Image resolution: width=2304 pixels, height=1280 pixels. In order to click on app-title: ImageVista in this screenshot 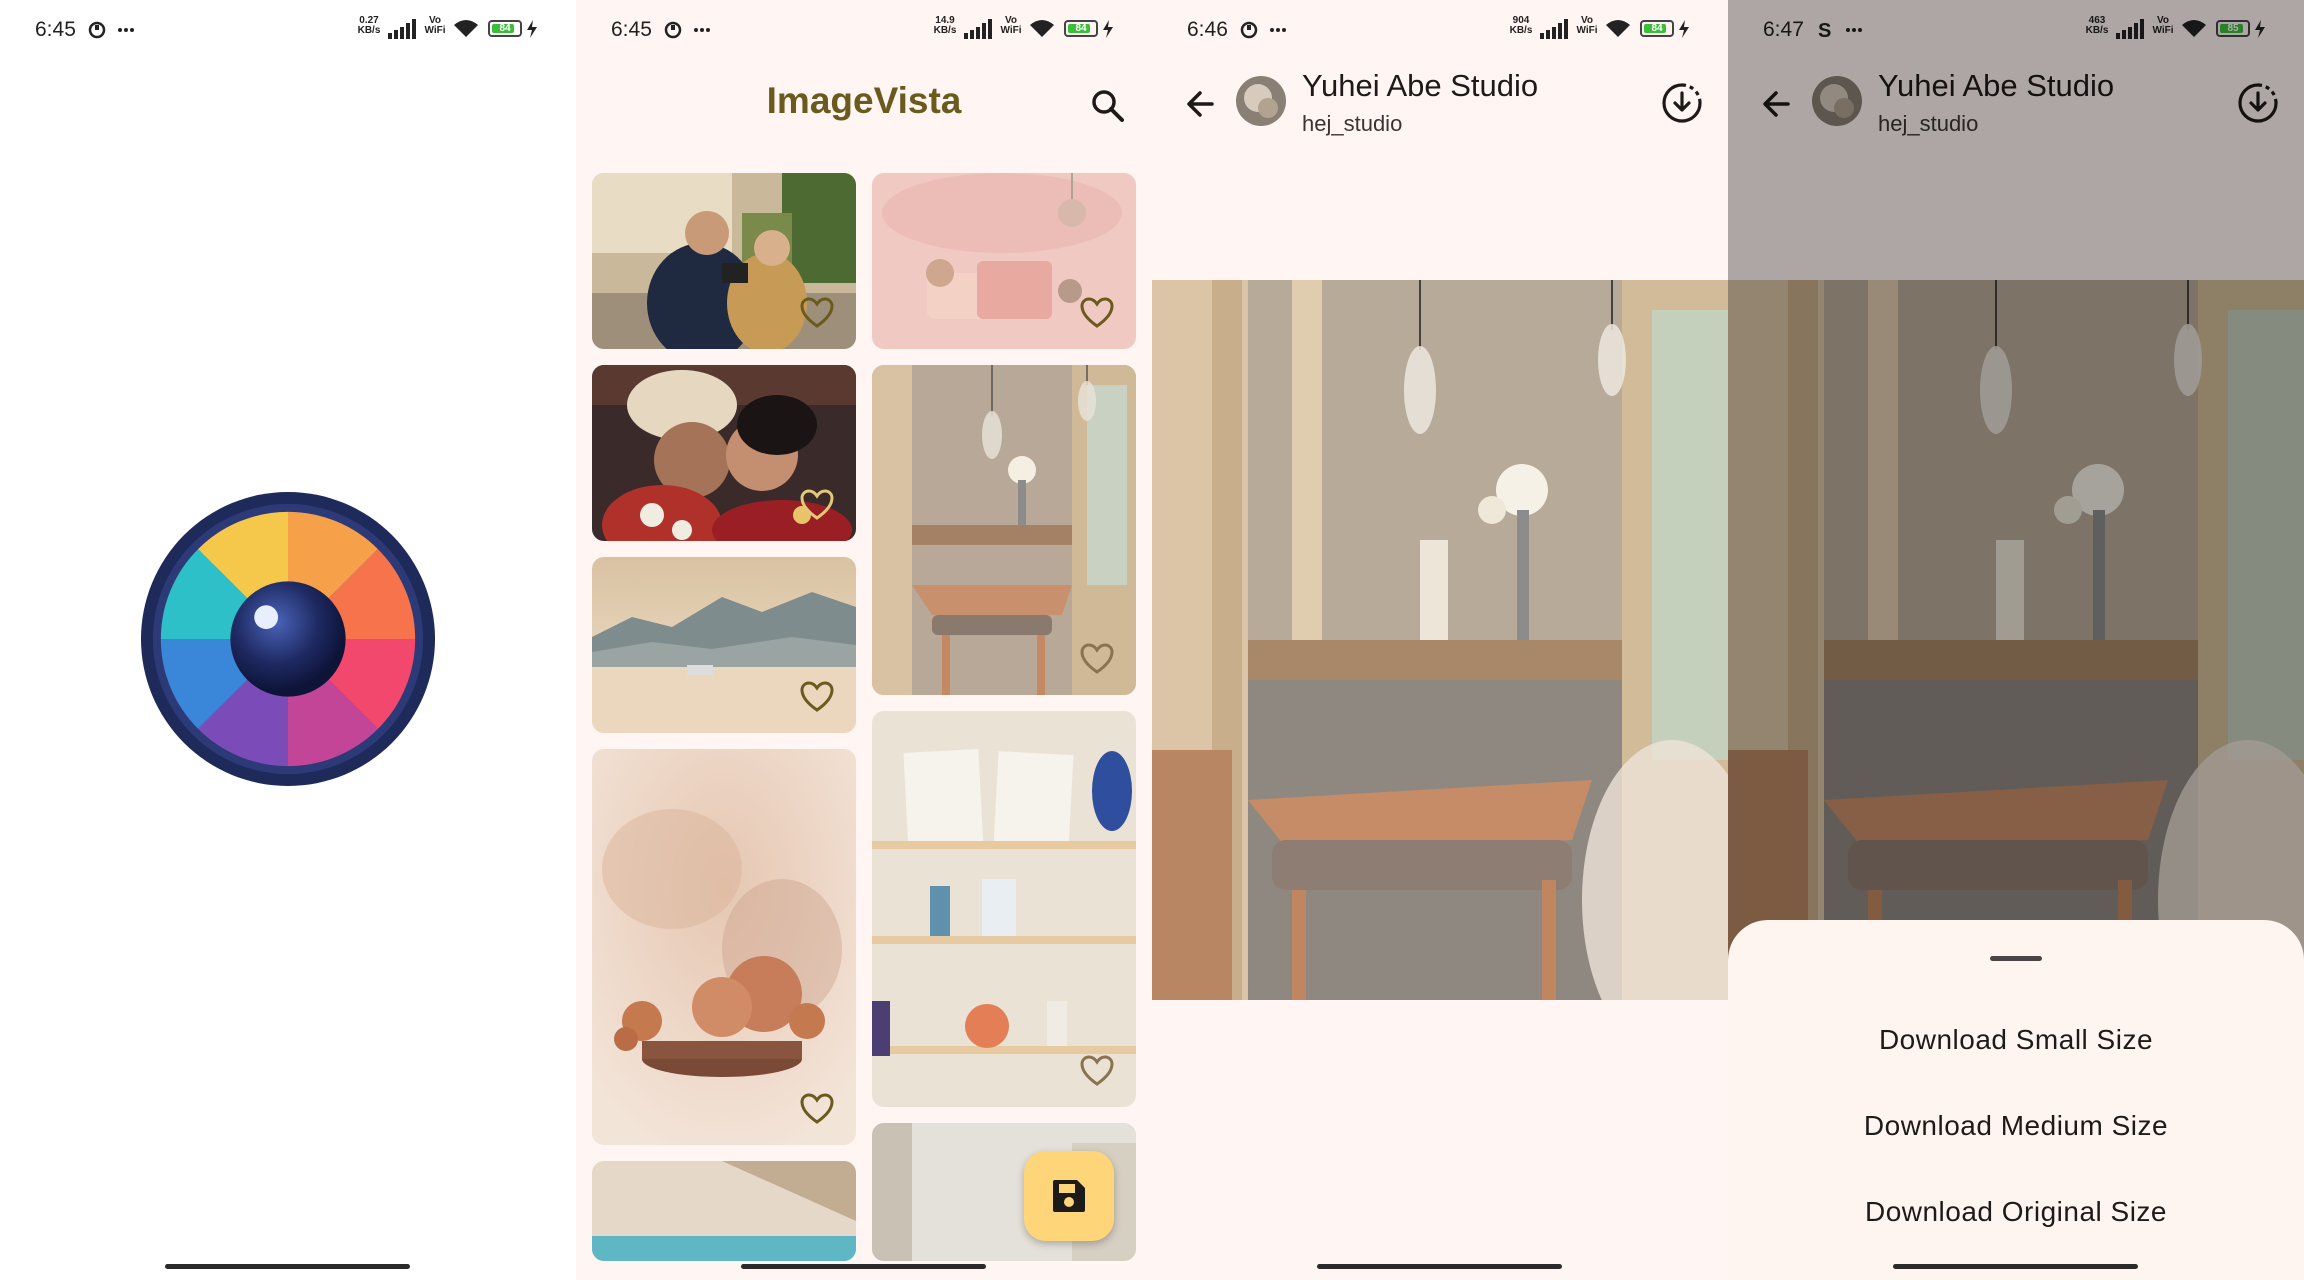, I will do `click(864, 100)`.